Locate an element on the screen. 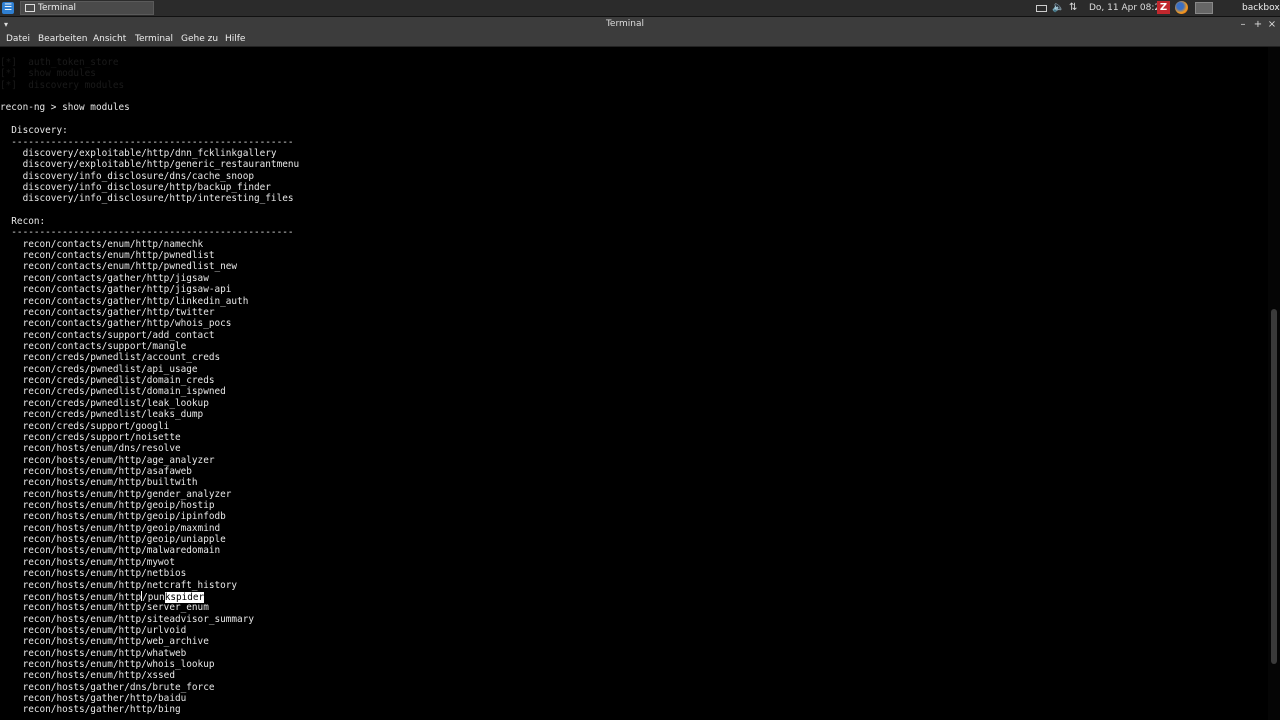 Image resolution: width=1280 pixels, height=720 pixels. module-line: recon/hosts/gather/dns/brute_force is located at coordinates (107, 687).